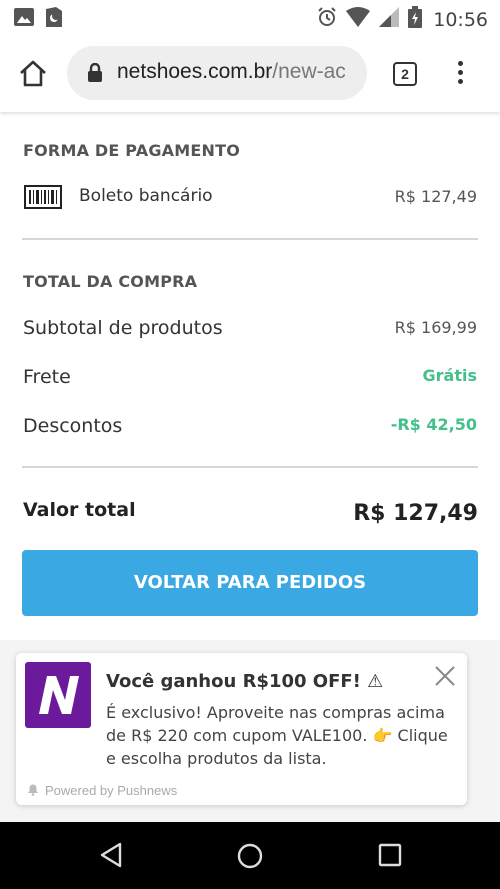 This screenshot has height=889, width=500. I want to click on address-bar: netshoes.com.br/new-ac, so click(217, 73).